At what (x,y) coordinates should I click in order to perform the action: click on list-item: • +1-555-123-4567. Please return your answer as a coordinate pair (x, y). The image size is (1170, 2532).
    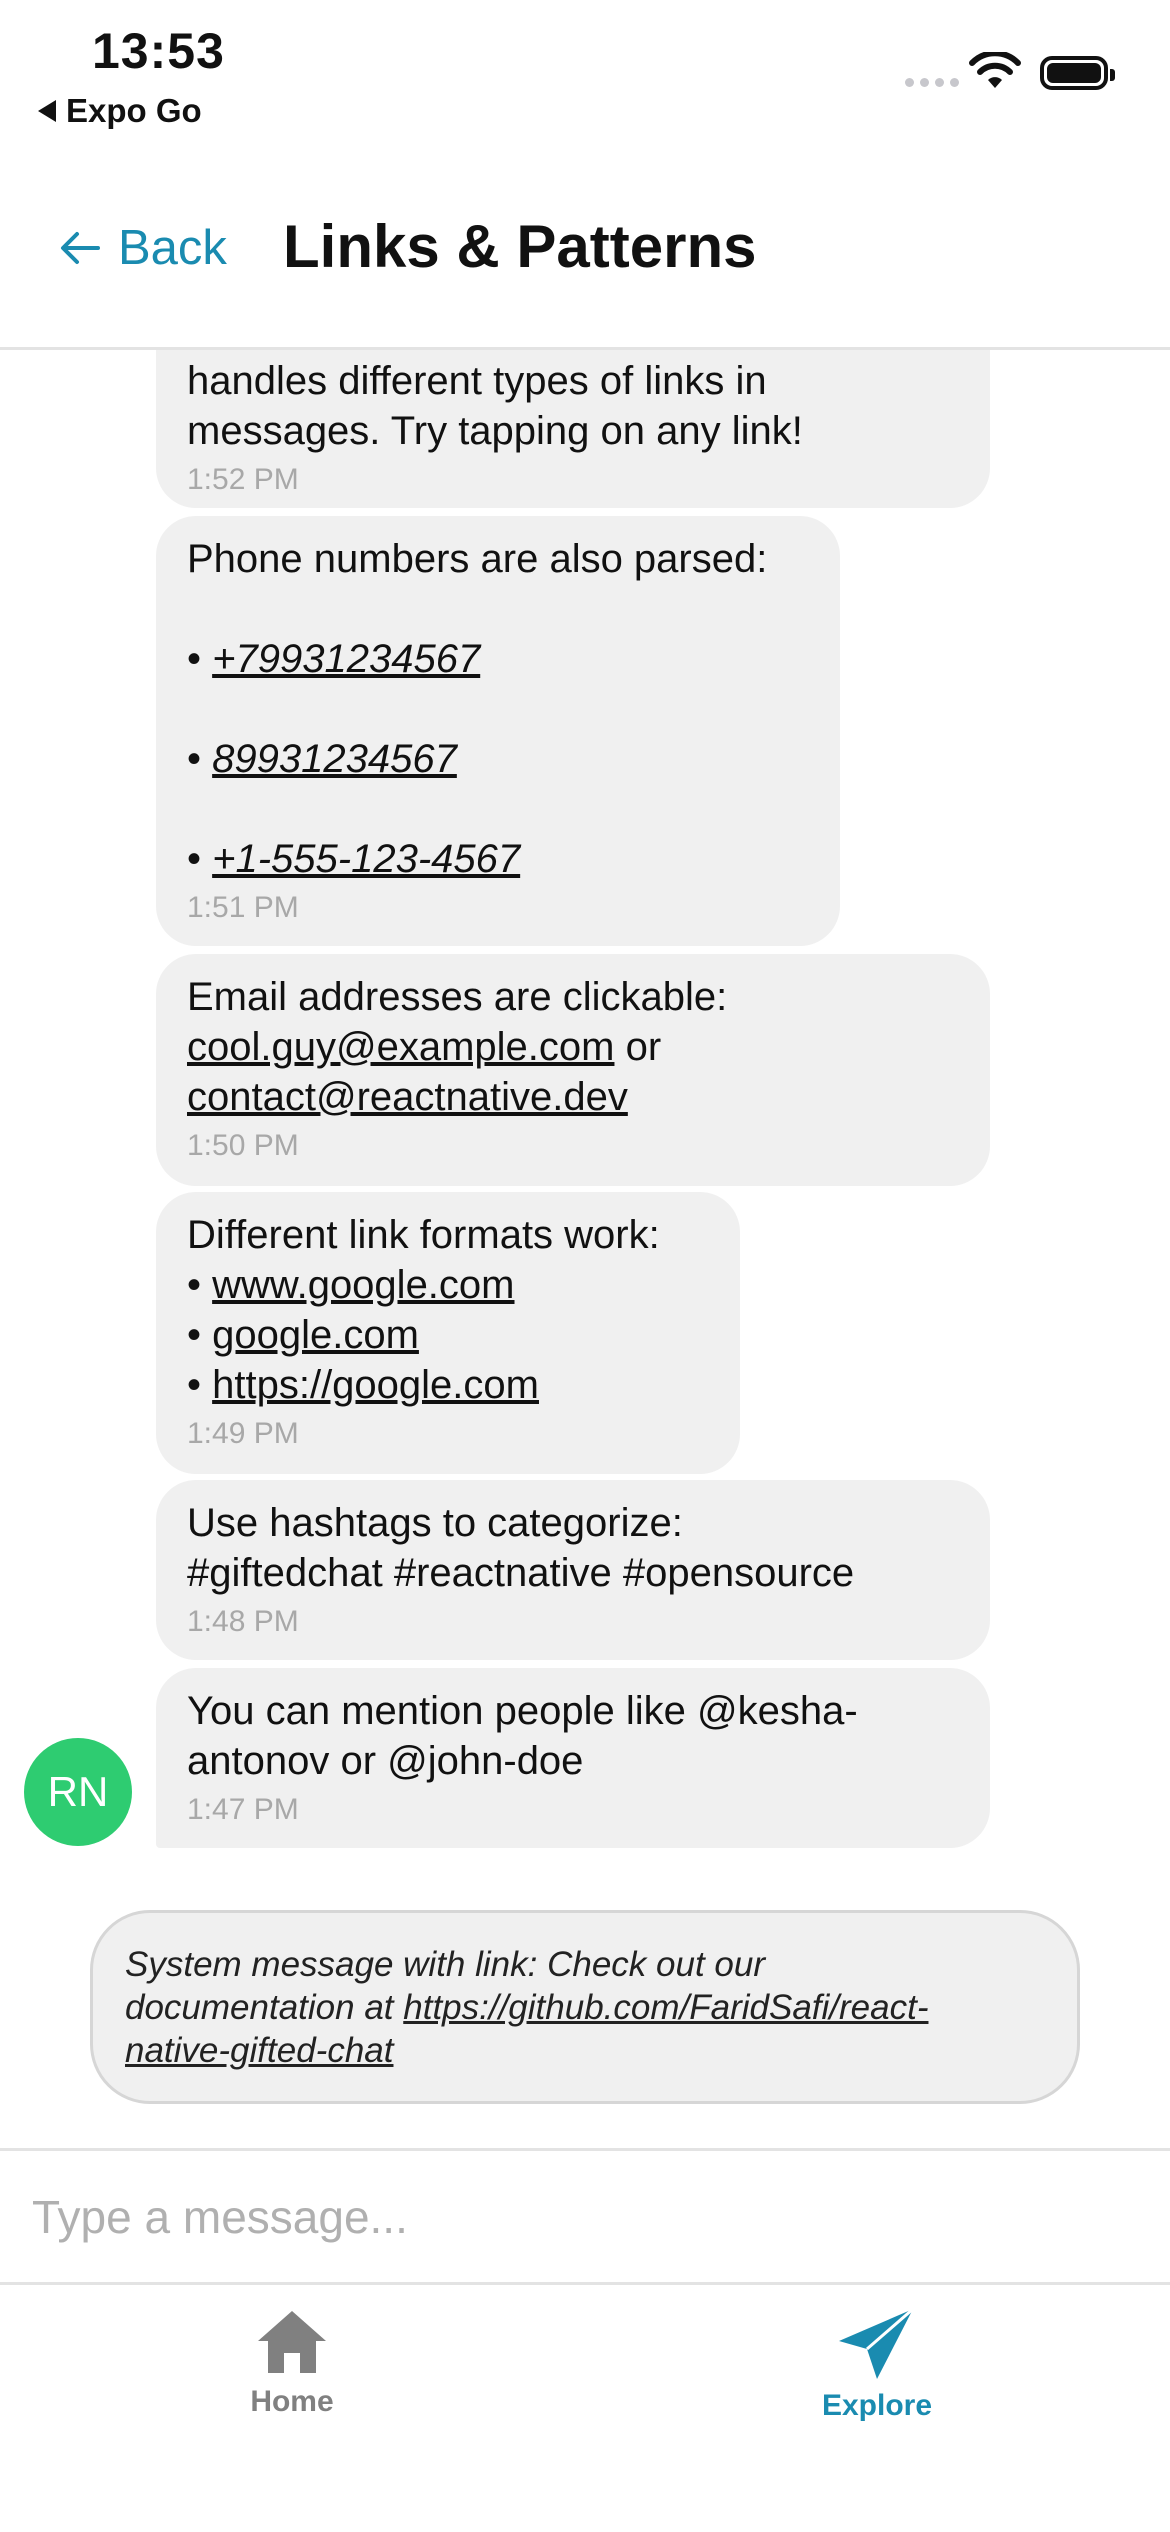
    Looking at the image, I should click on (354, 859).